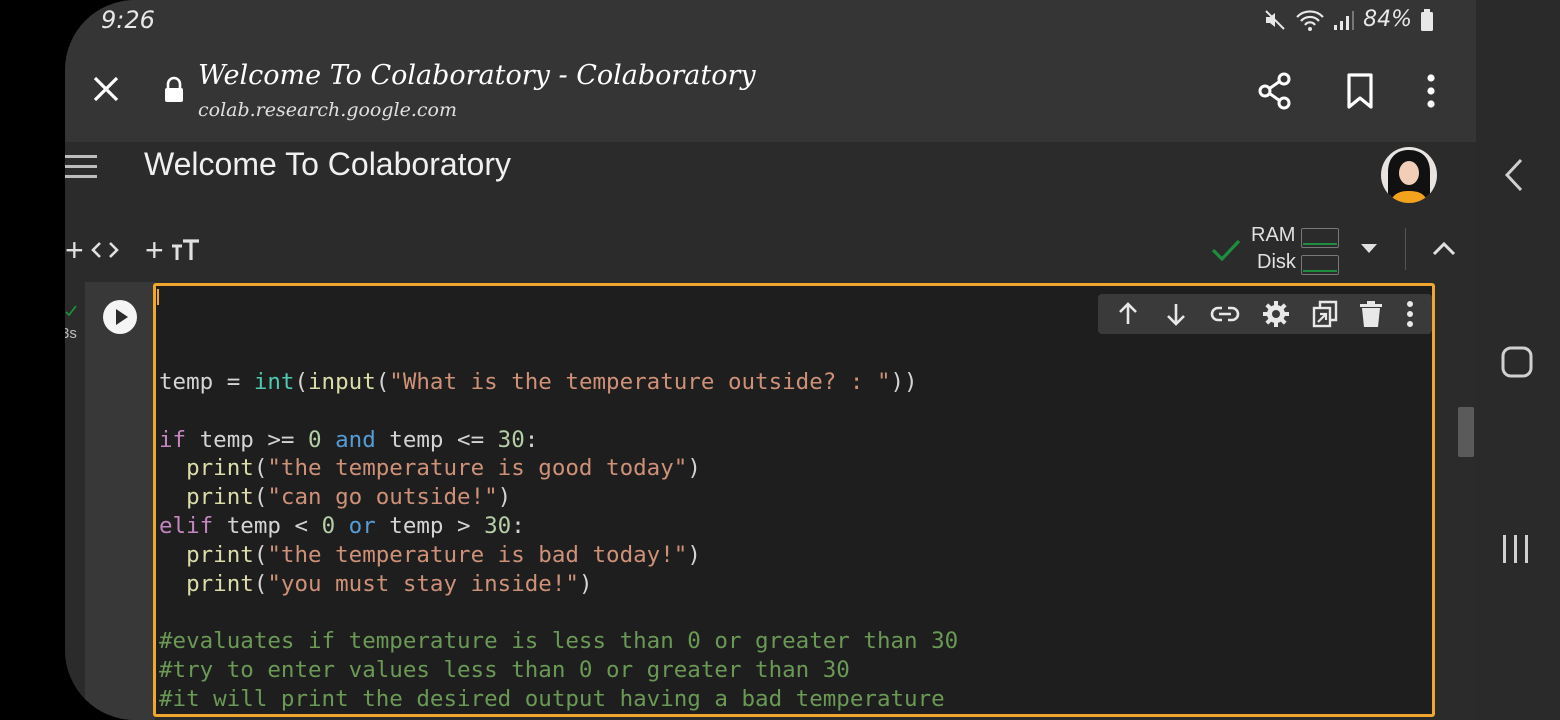  I want to click on move-down-icon, so click(1176, 314).